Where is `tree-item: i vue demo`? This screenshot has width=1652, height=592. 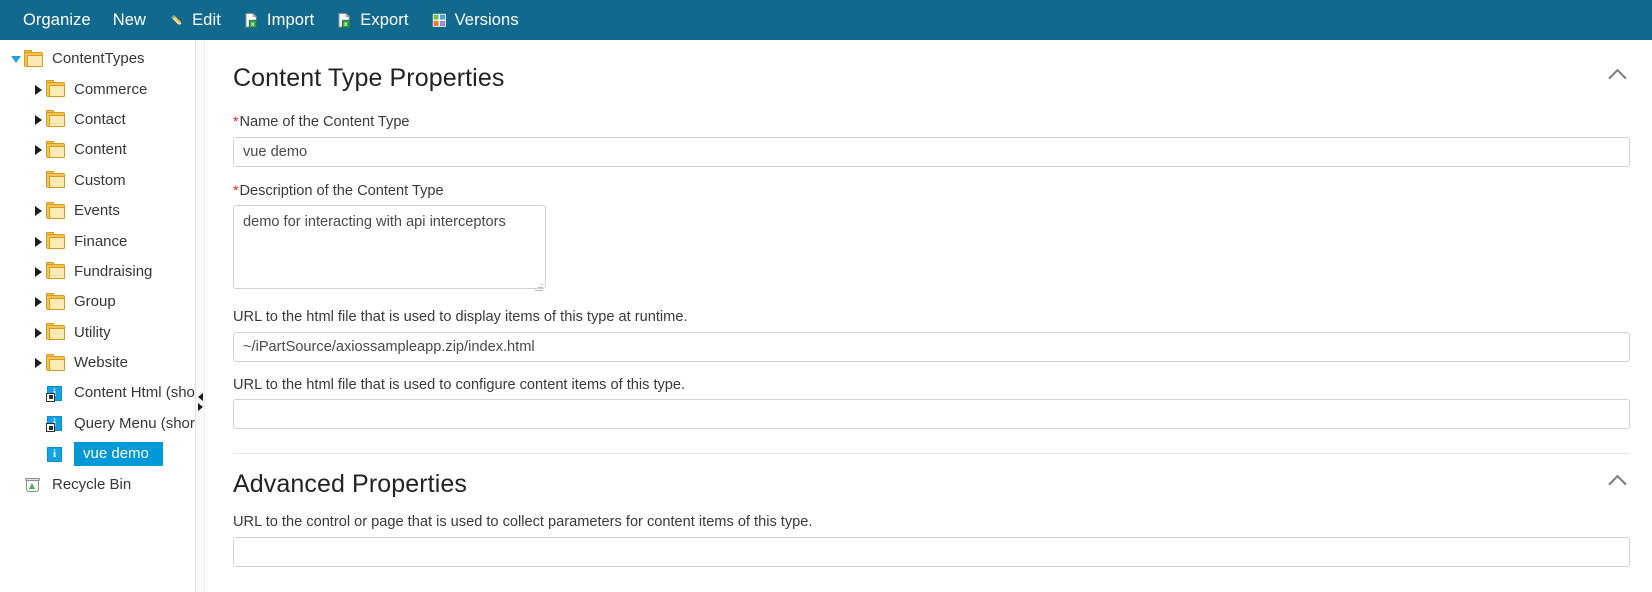
tree-item: i vue demo is located at coordinates (97, 454).